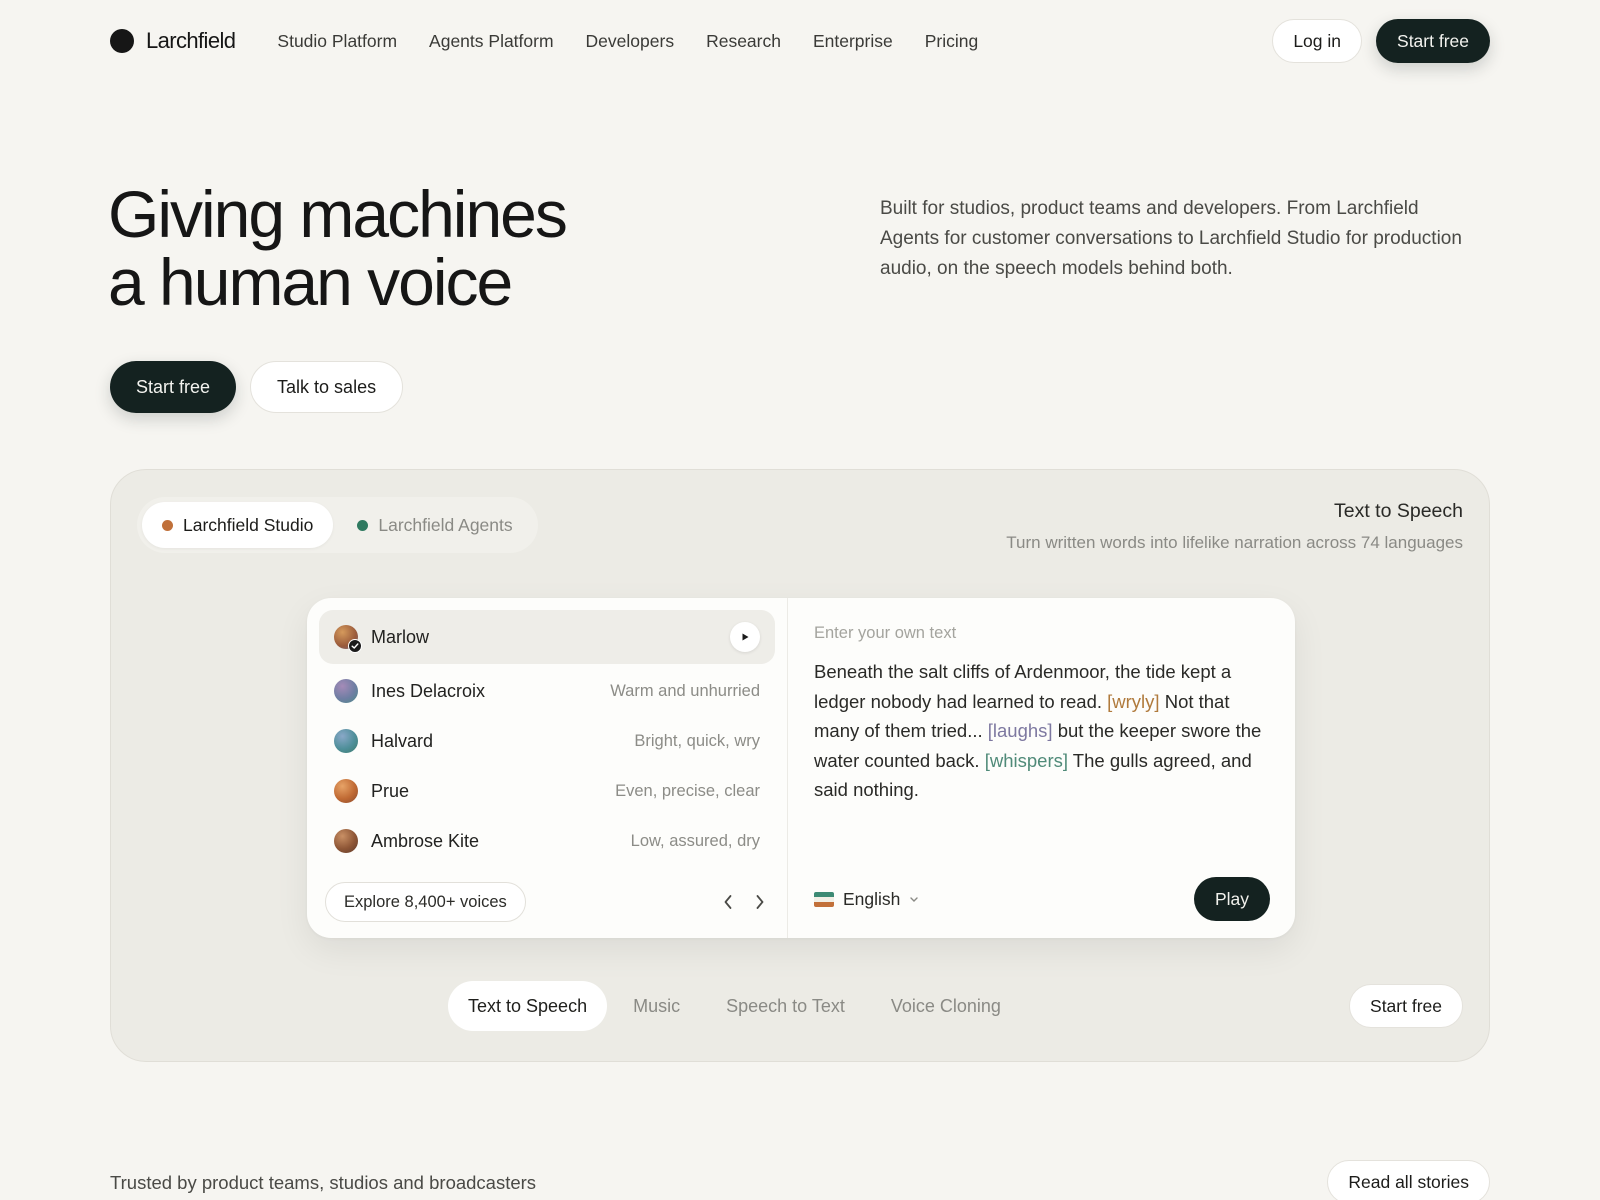  Describe the element at coordinates (310, 282) in the screenshot. I see `hero-title-line-2: a human voice` at that location.